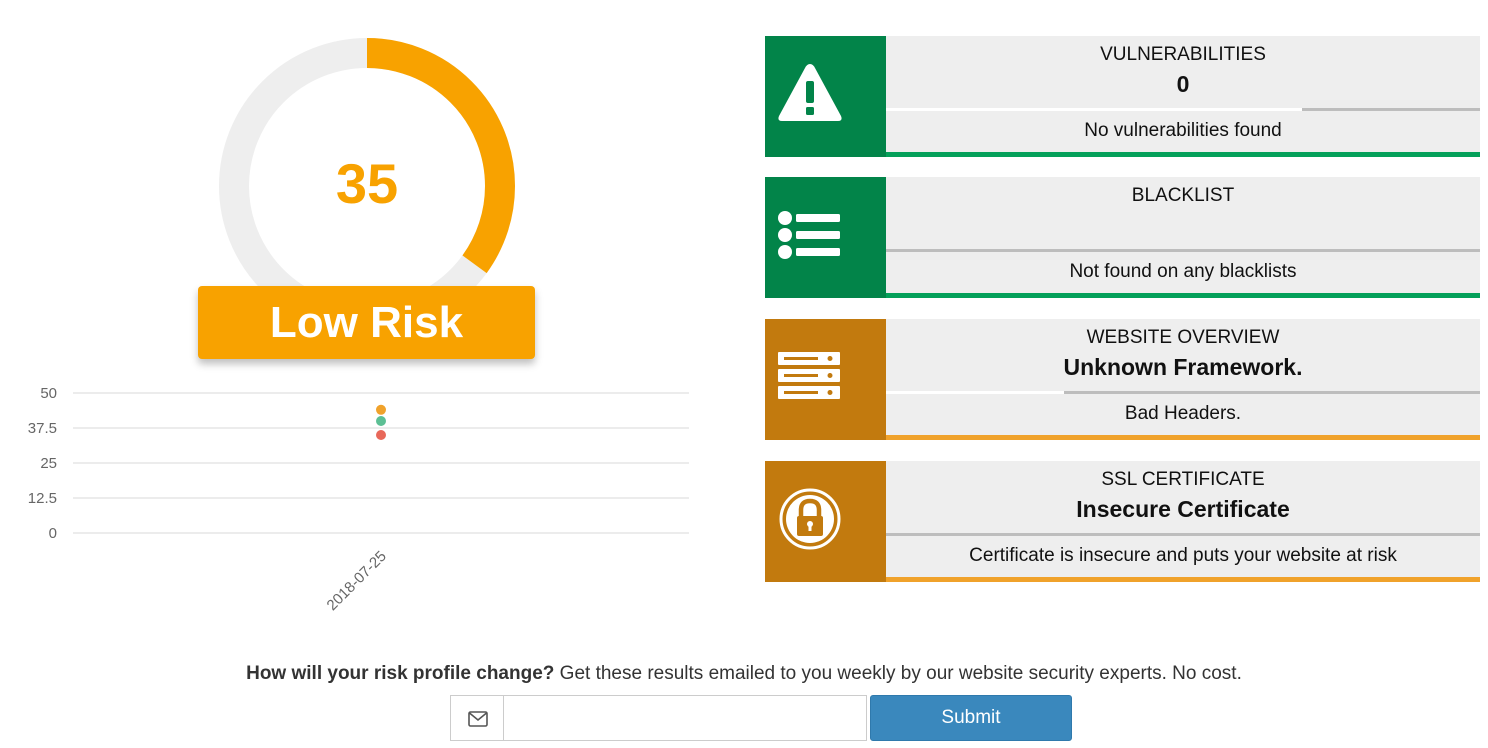  I want to click on card-value: 0, so click(1183, 84).